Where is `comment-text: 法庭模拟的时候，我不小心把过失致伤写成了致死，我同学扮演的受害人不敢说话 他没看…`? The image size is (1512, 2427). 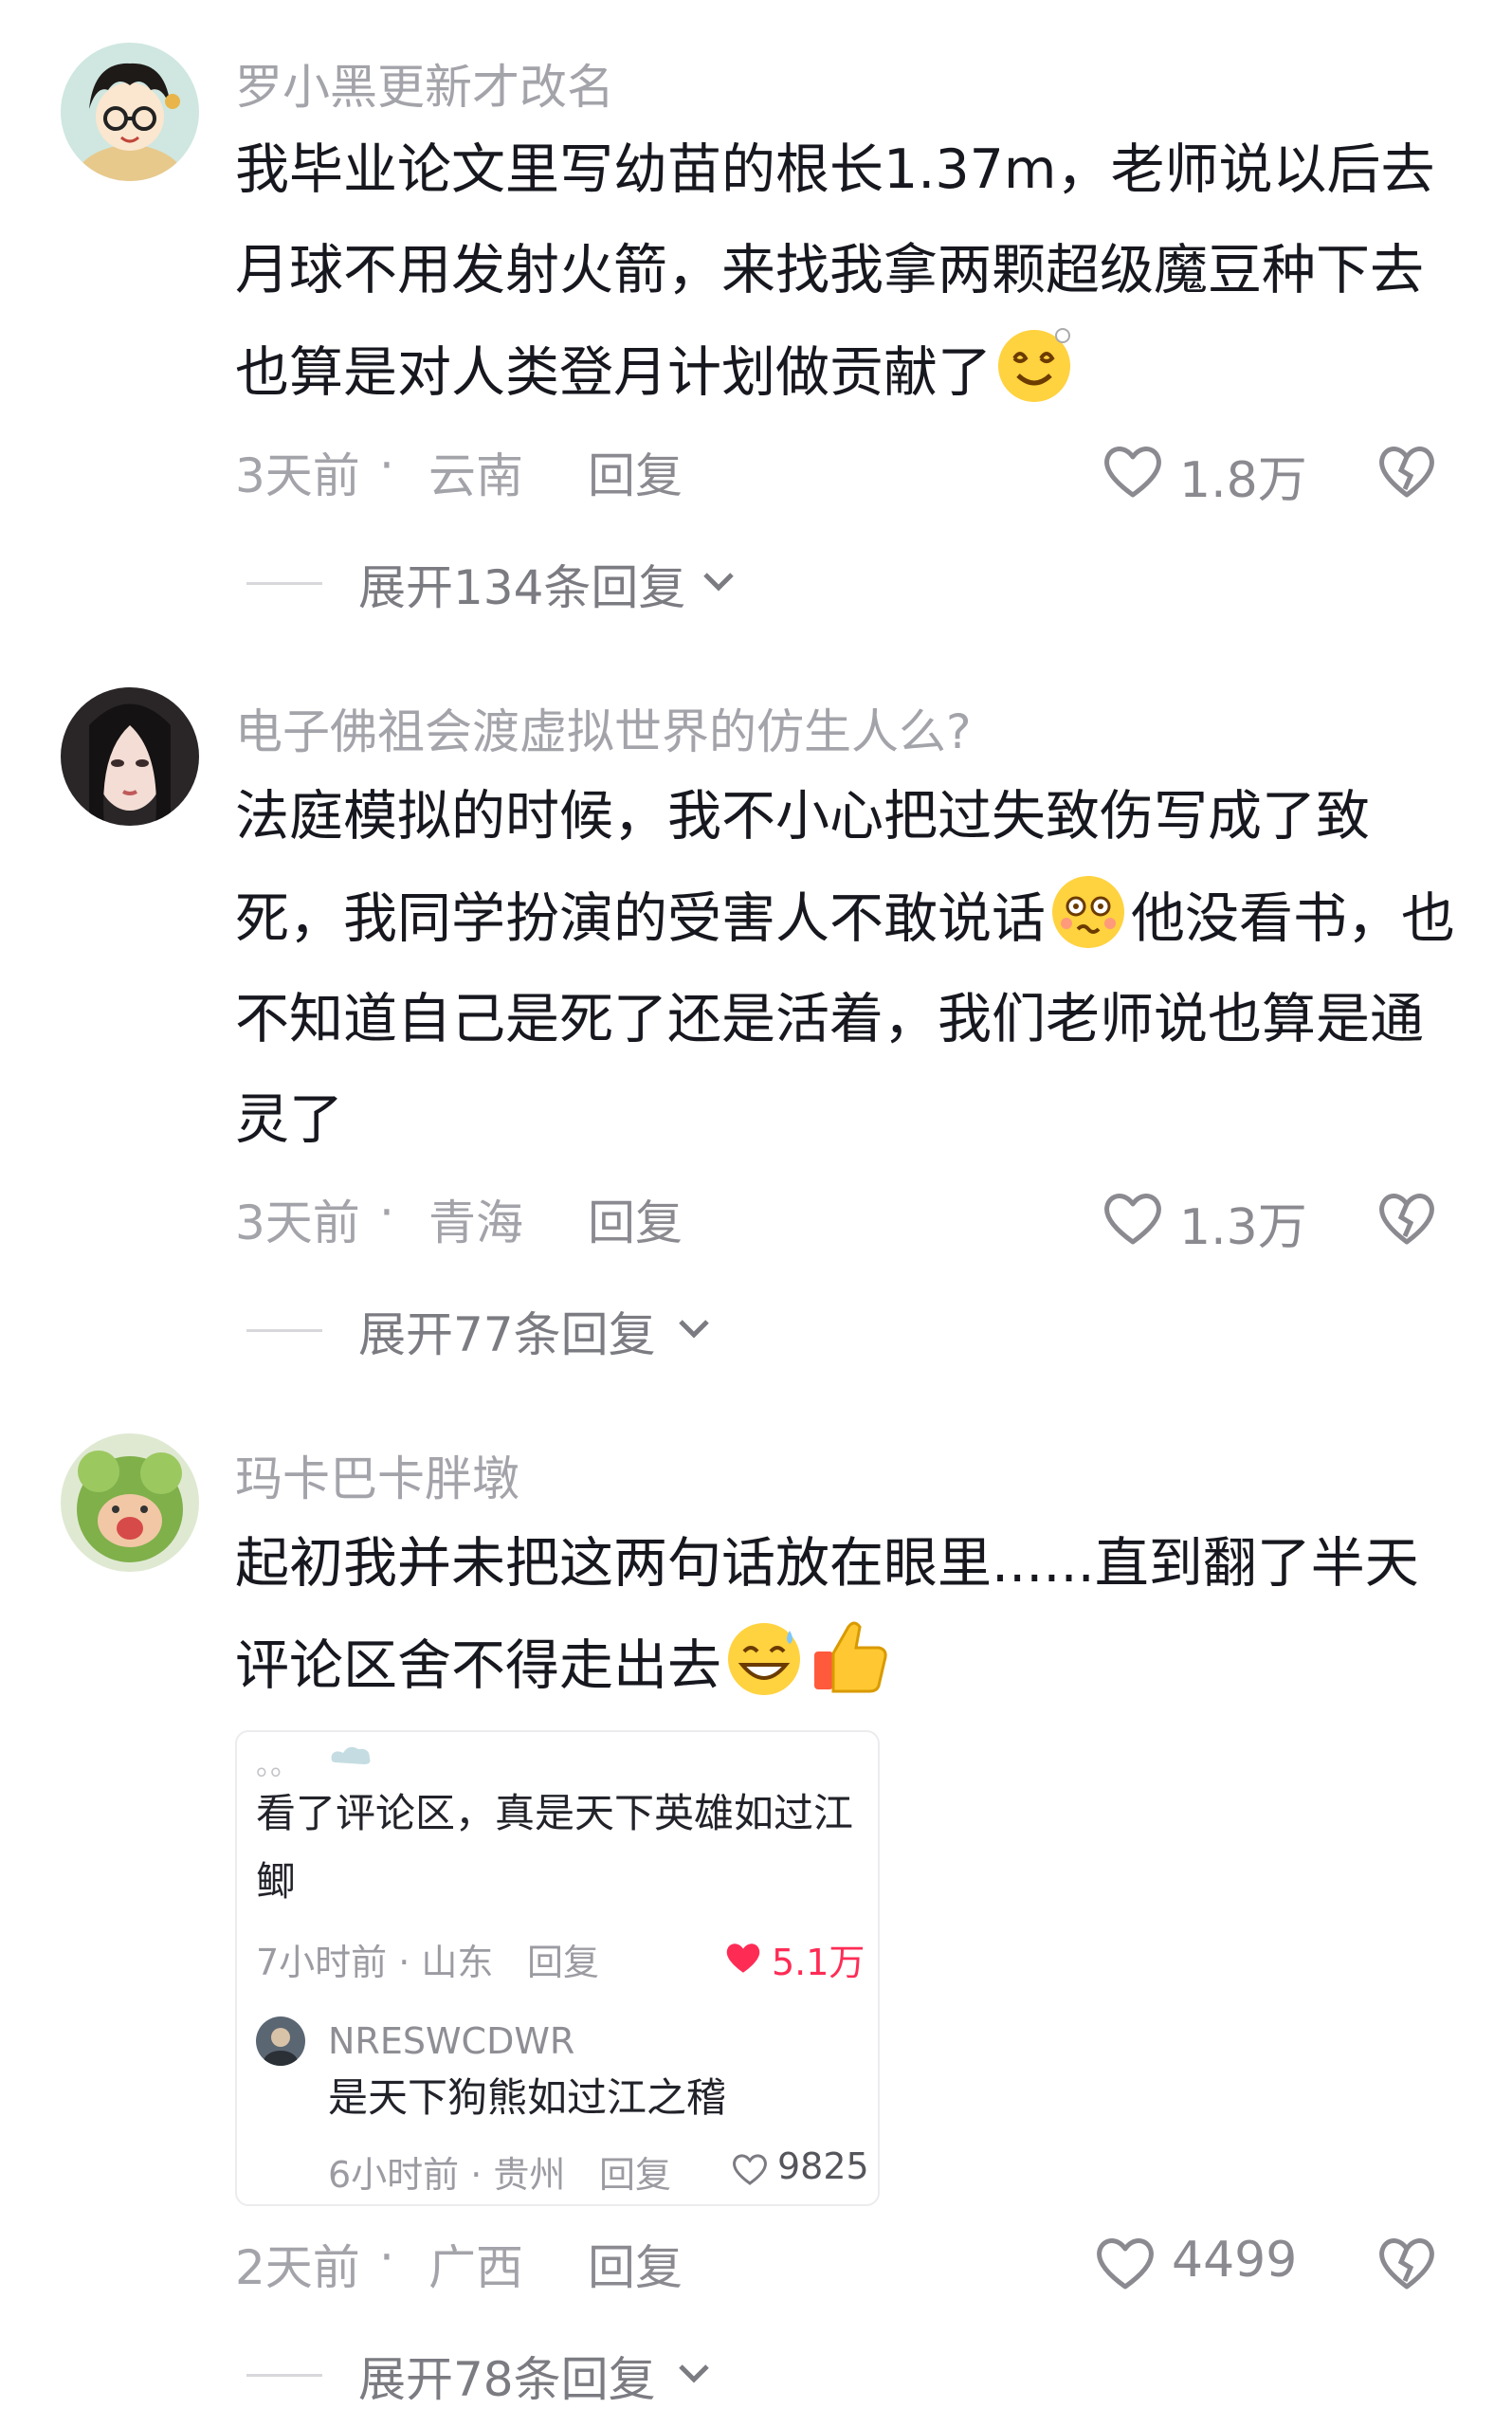
comment-text: 法庭模拟的时候，我不小心把过失致伤写成了致死，我同学扮演的受害人不敢说话 他没看… is located at coordinates (847, 968).